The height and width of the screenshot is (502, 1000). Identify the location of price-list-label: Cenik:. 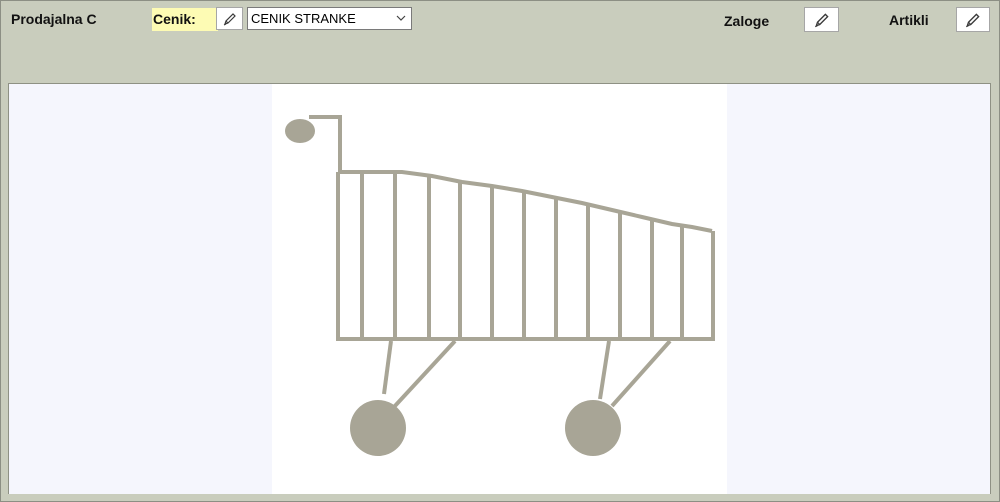
(185, 19).